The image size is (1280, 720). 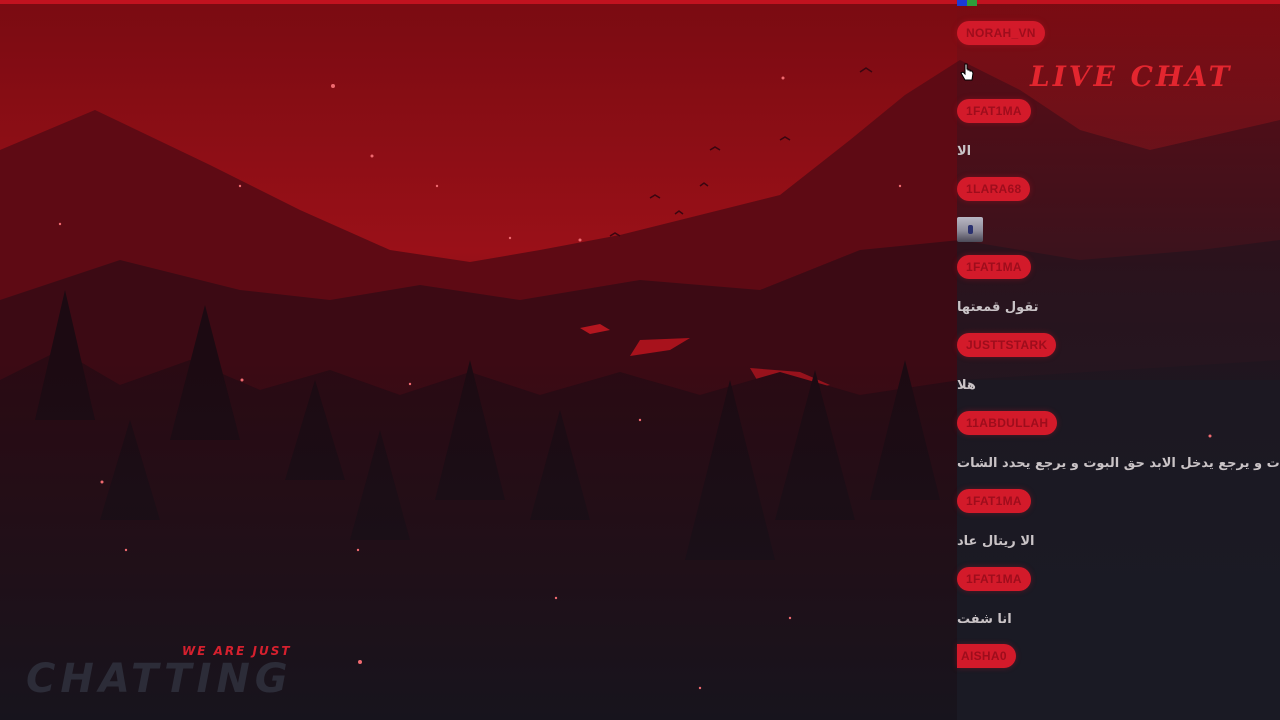 What do you see at coordinates (994, 189) in the screenshot?
I see `chat-username-badge: 1LARA68` at bounding box center [994, 189].